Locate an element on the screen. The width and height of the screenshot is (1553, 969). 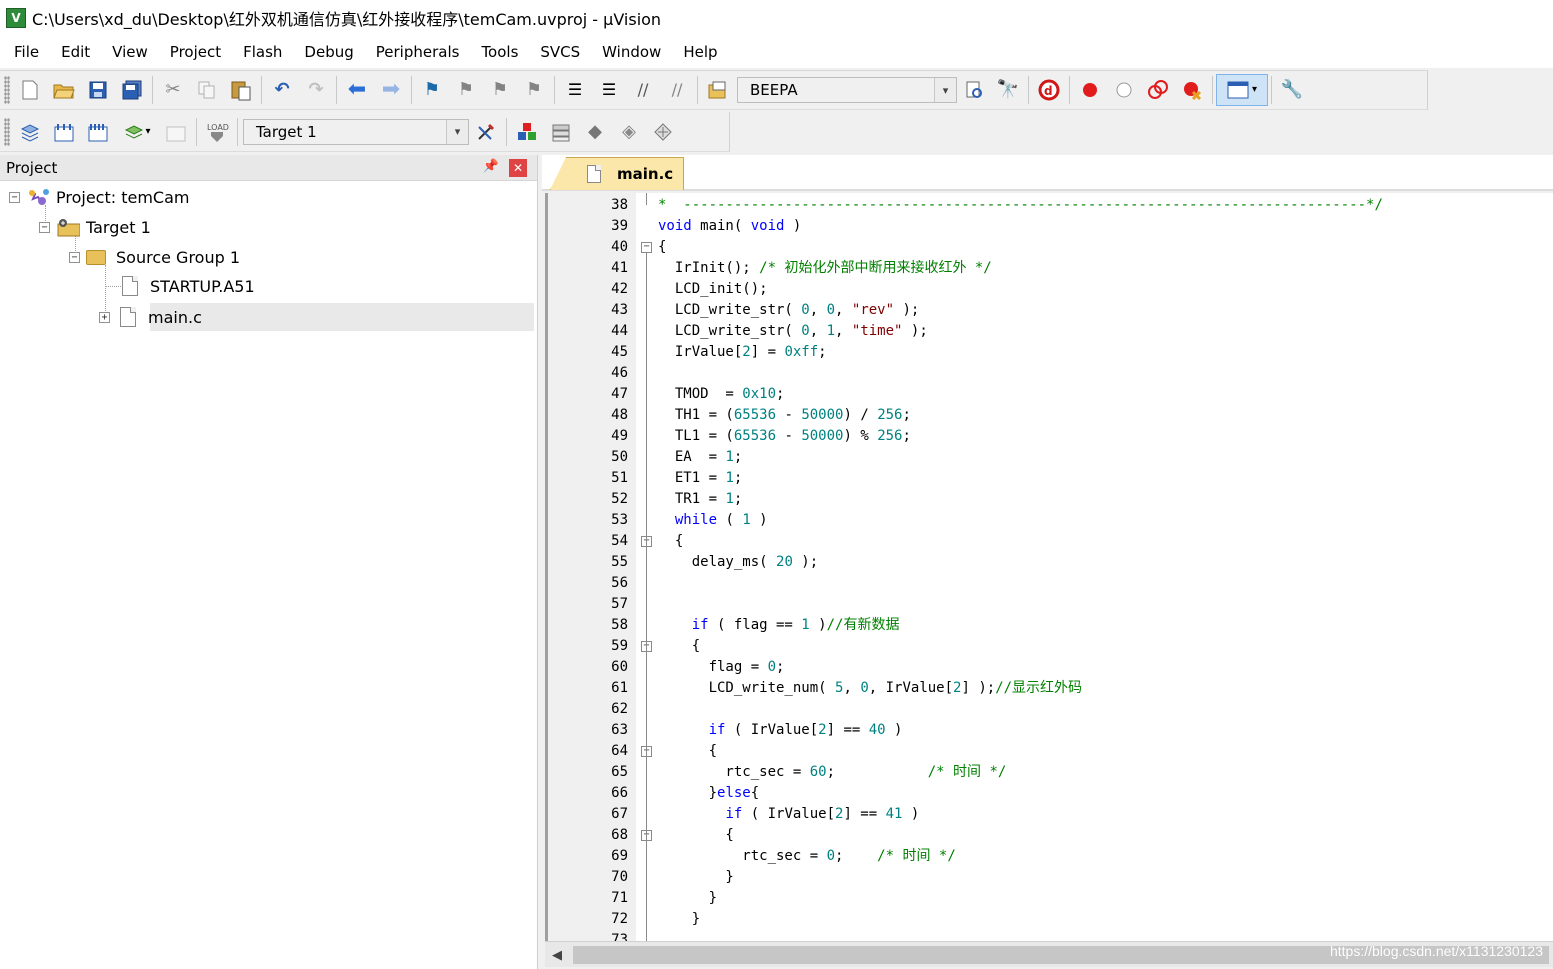
expand-icon: + is located at coordinates (104, 317).